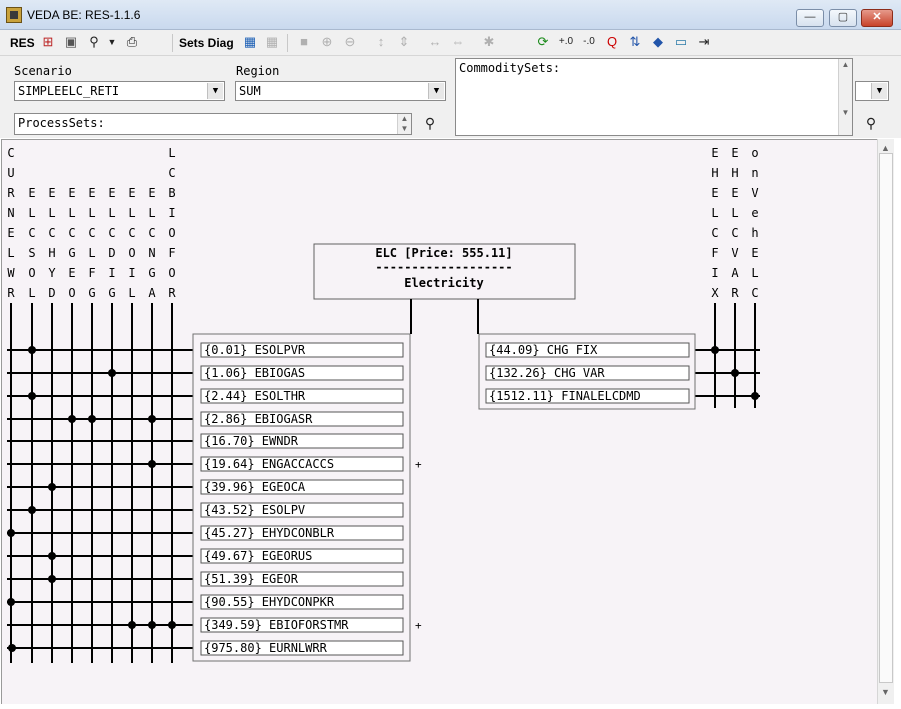  What do you see at coordinates (418, 625) in the screenshot?
I see `expand-plus-icon: +` at bounding box center [418, 625].